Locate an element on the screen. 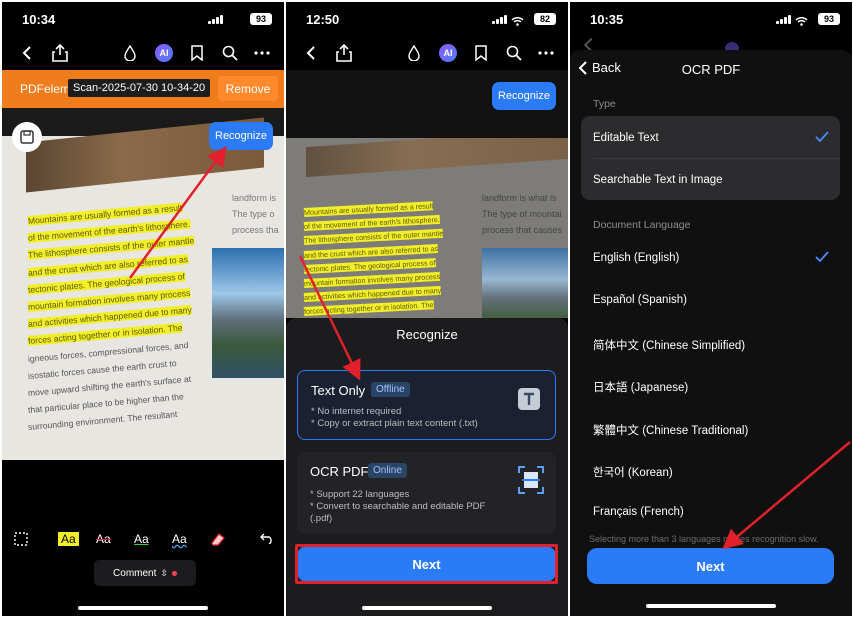 This screenshot has height=618, width=854. undo-icon is located at coordinates (267, 539).